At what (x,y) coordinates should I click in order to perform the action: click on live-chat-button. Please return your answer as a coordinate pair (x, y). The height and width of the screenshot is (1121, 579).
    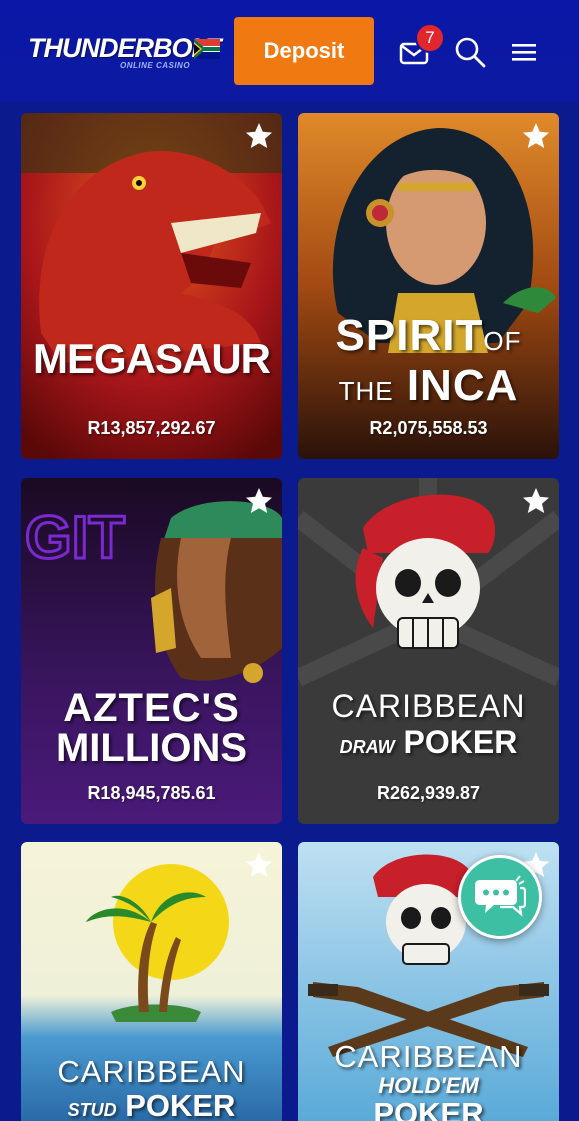
    Looking at the image, I should click on (500, 897).